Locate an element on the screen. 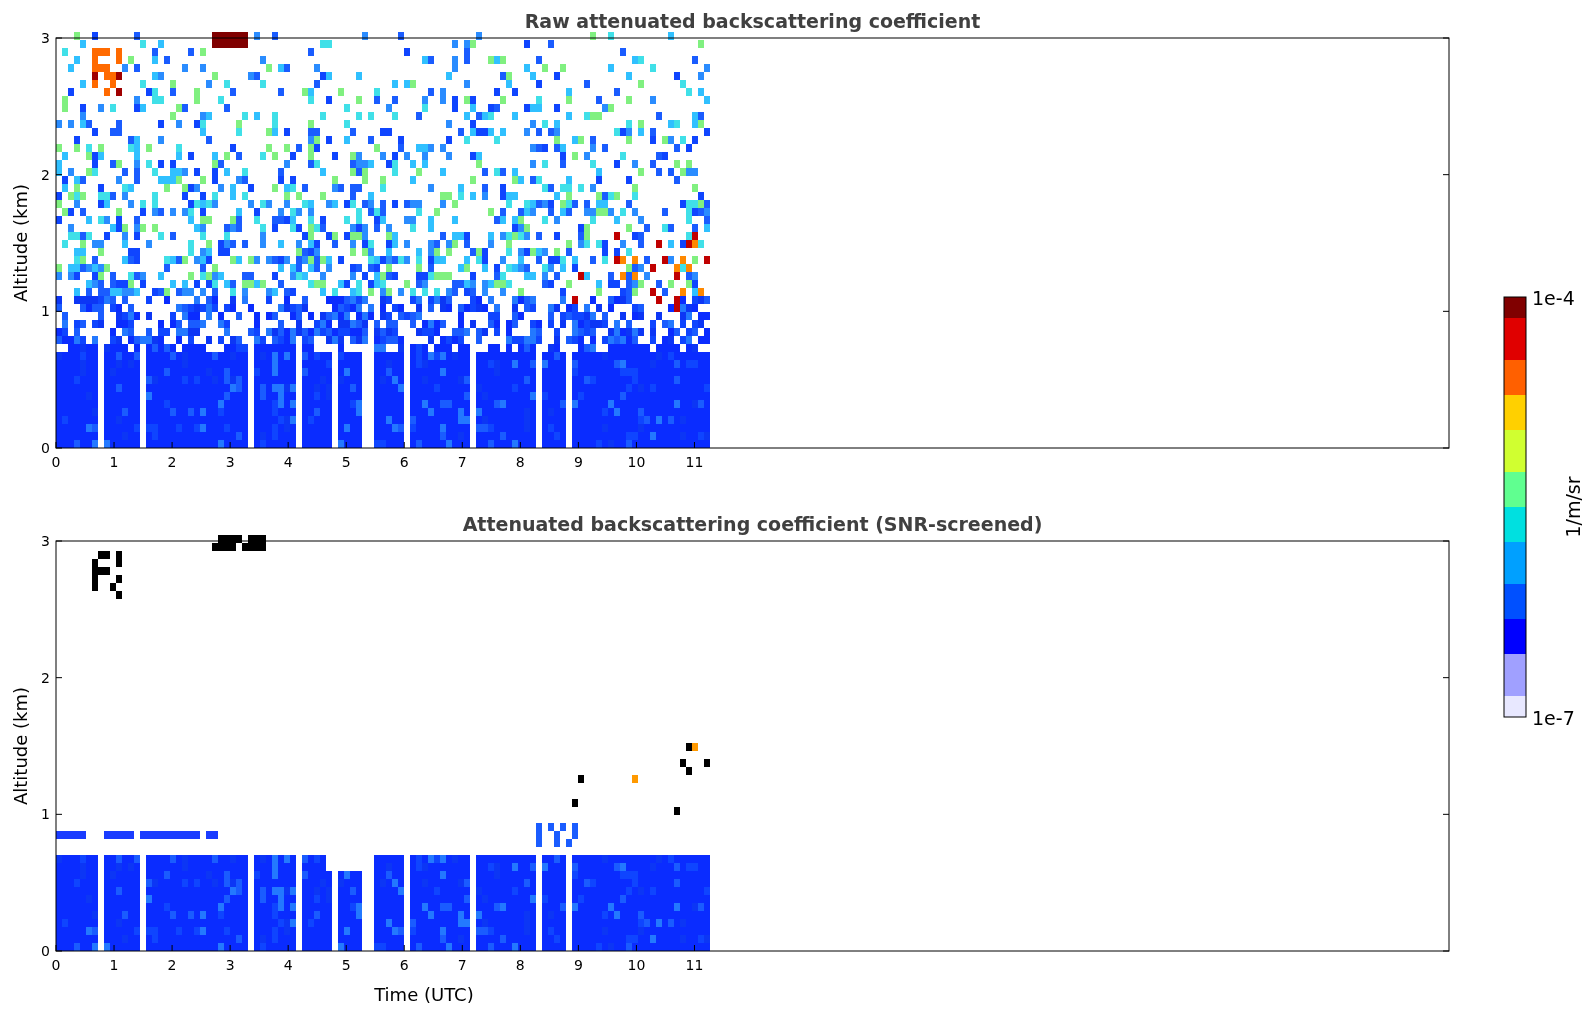 This screenshot has height=1020, width=1595. x-axis-label: Time (UTC) is located at coordinates (424, 994).